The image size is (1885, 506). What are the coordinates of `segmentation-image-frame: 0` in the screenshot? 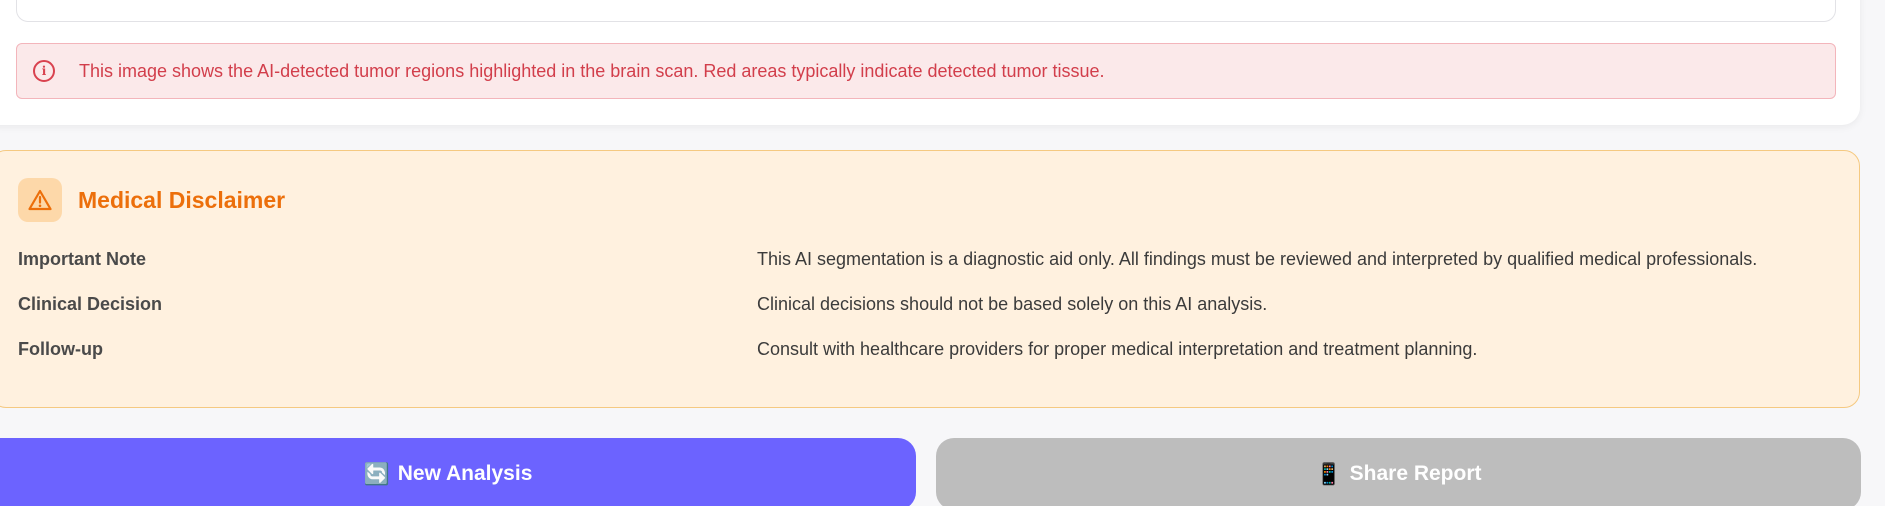 It's located at (926, 11).